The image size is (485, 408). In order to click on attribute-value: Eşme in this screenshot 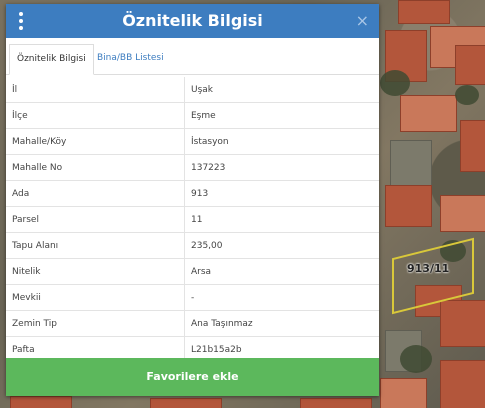, I will do `click(281, 115)`.